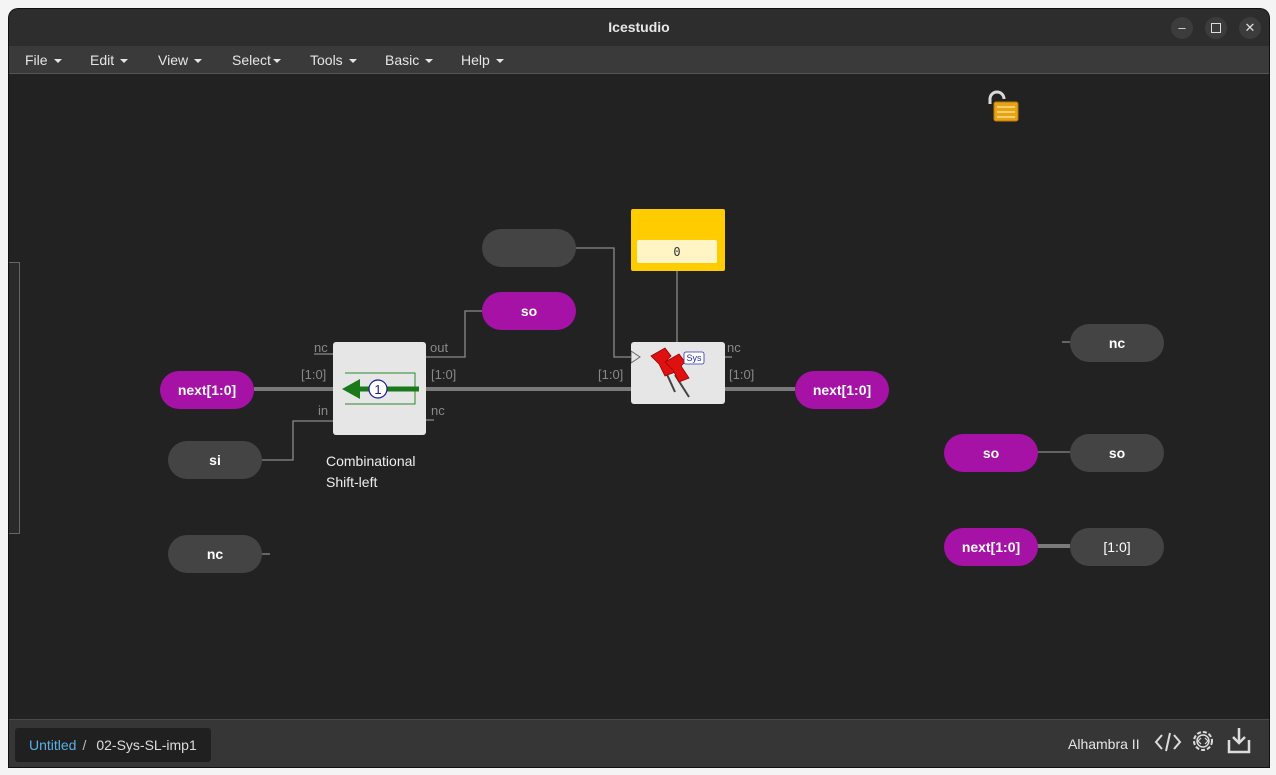  Describe the element at coordinates (371, 471) in the screenshot. I see `block-caption: Combinational Shift-left` at that location.